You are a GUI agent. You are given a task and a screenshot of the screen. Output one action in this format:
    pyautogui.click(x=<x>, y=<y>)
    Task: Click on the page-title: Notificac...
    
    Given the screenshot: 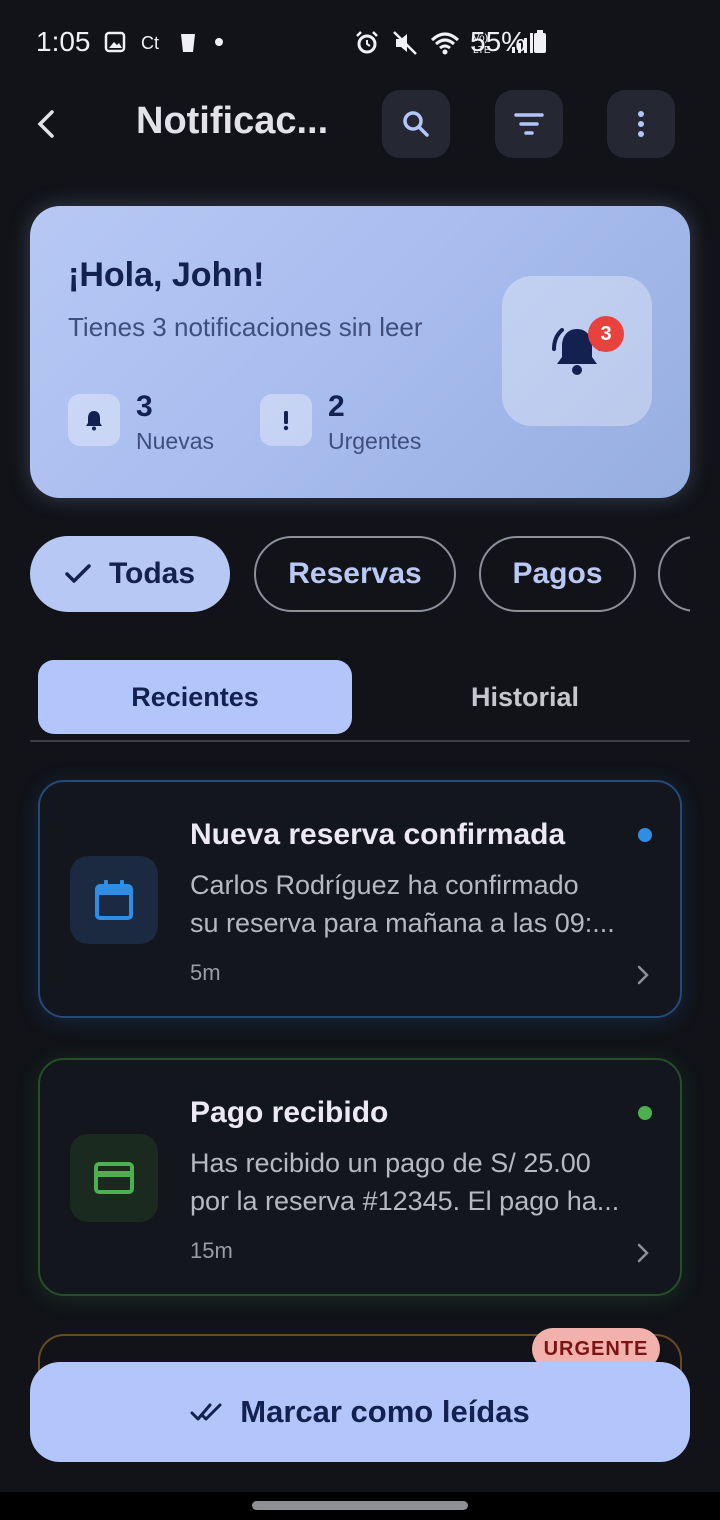 What is the action you would take?
    pyautogui.click(x=232, y=121)
    